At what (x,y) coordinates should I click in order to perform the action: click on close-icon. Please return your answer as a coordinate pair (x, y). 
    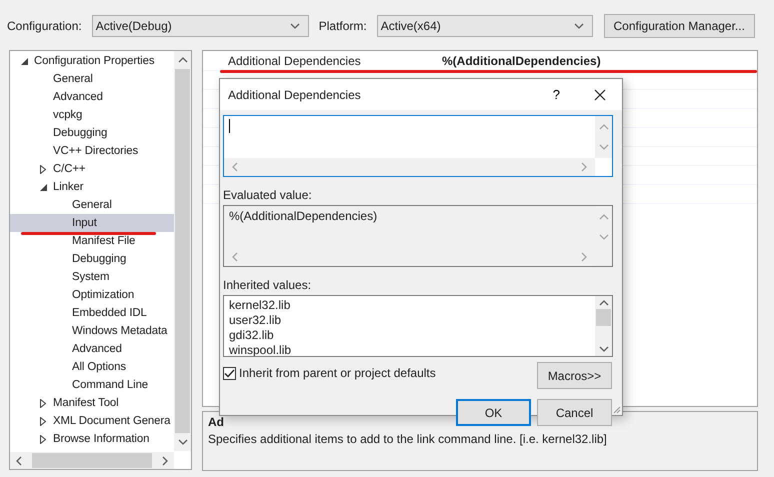
    Looking at the image, I should click on (600, 94).